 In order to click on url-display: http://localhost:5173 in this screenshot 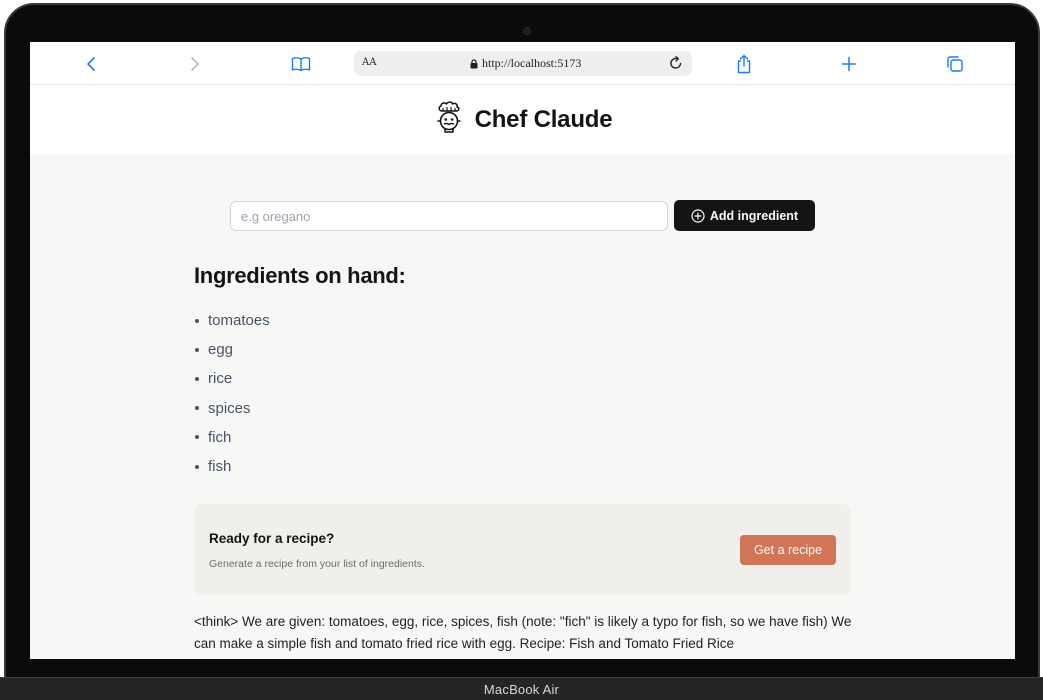, I will do `click(525, 63)`.